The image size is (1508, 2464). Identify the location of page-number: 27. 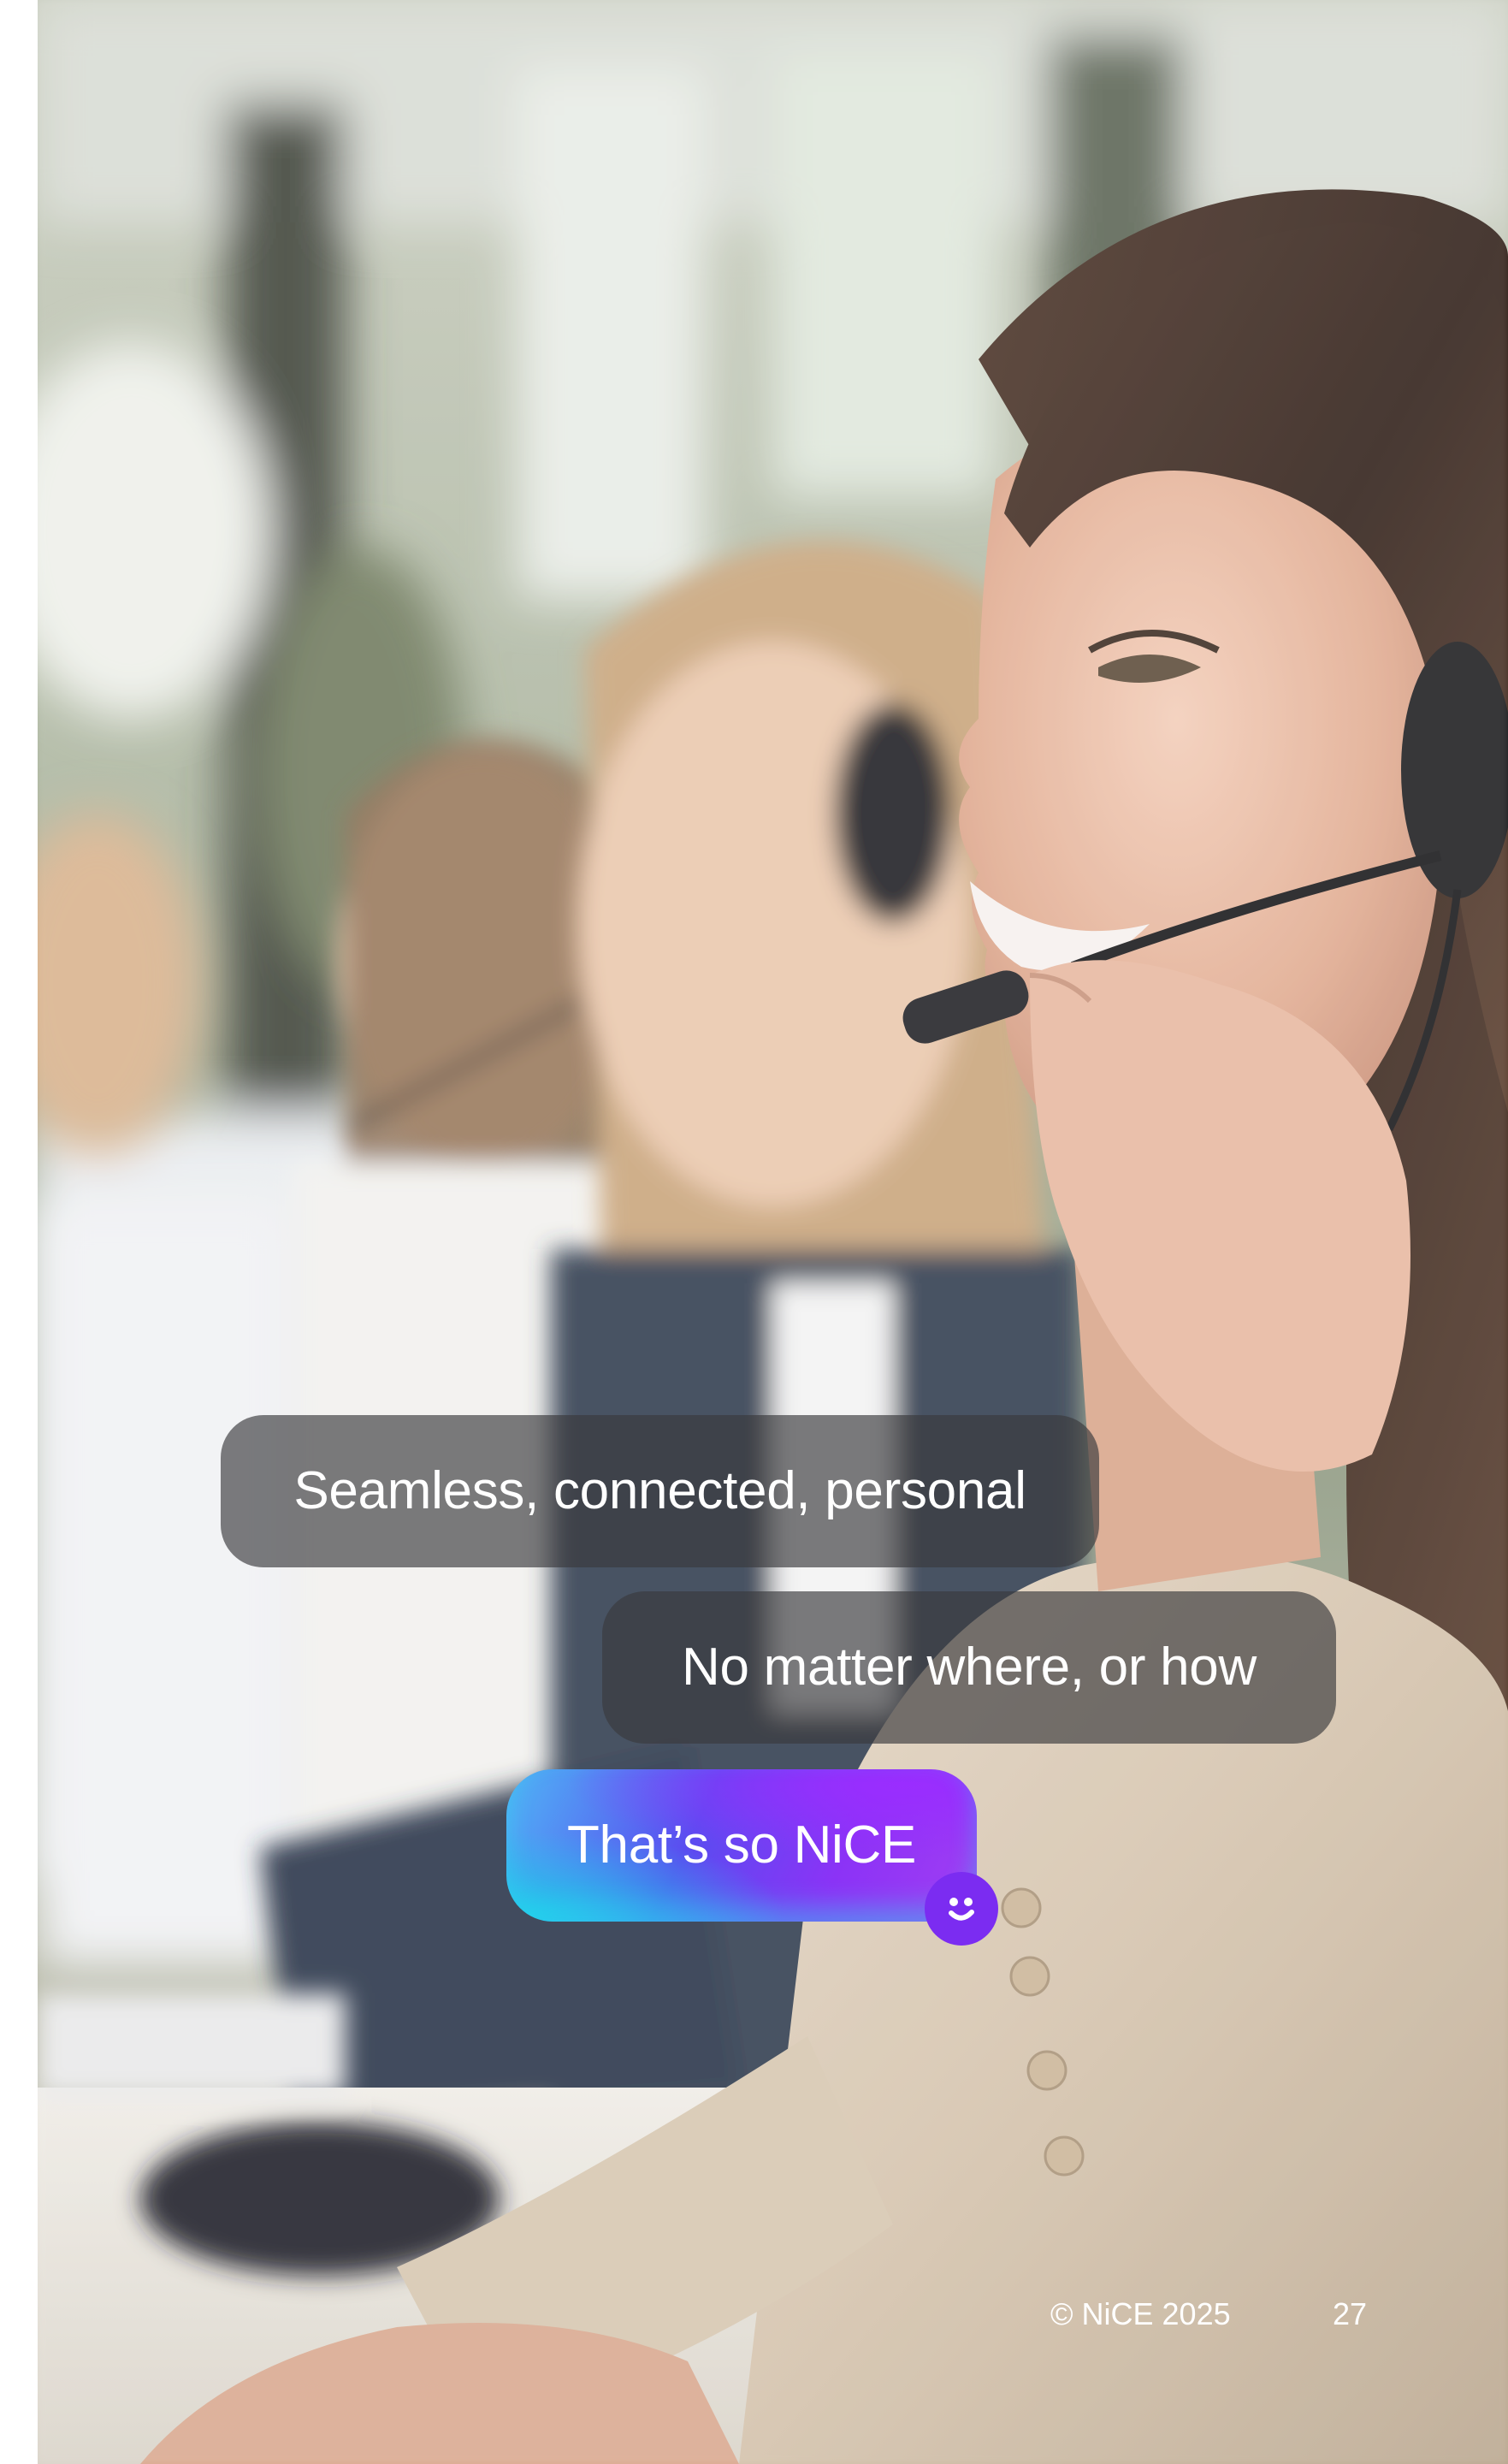
(1350, 2313).